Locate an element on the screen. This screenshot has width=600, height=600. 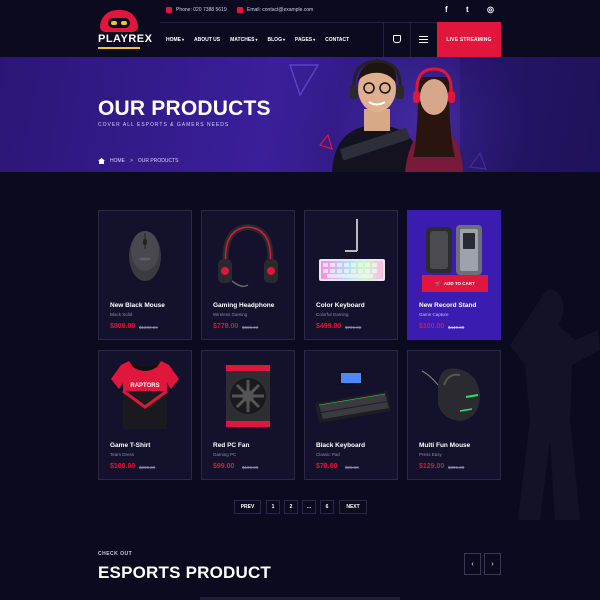
chevron-left-icon: ‹ is located at coordinates (472, 564).